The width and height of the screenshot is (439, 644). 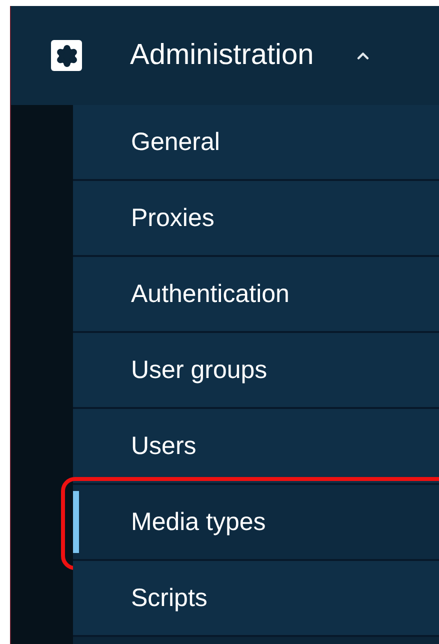 What do you see at coordinates (256, 447) in the screenshot?
I see `menu-item: Users` at bounding box center [256, 447].